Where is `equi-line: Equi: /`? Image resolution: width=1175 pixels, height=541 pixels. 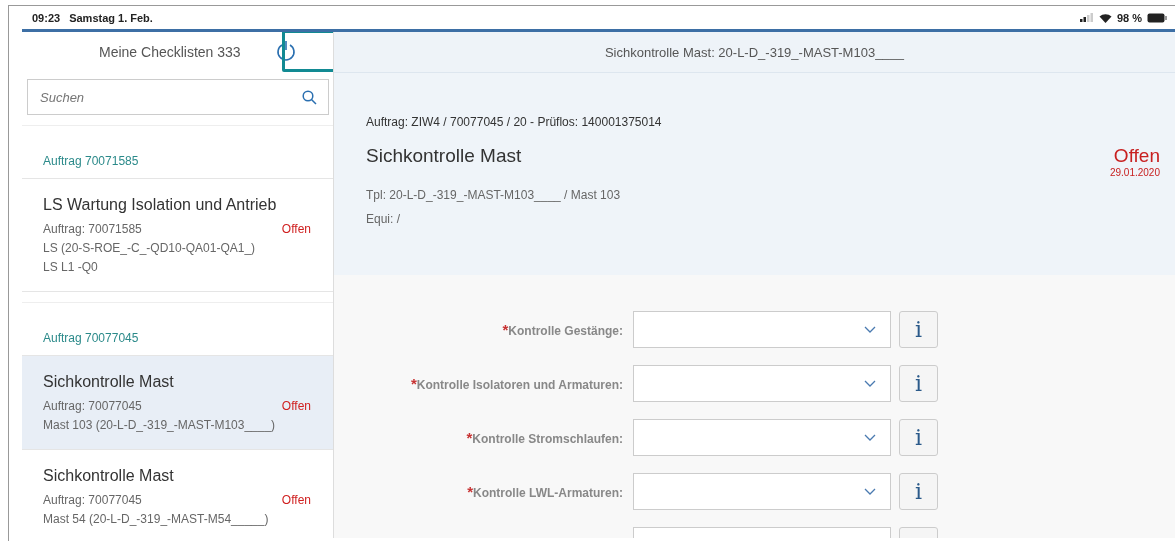 equi-line: Equi: / is located at coordinates (384, 219).